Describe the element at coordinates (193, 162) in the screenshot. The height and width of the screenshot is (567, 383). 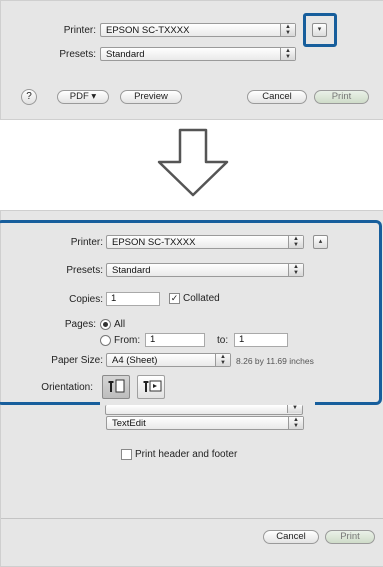
I see `down-arrow-icon` at that location.